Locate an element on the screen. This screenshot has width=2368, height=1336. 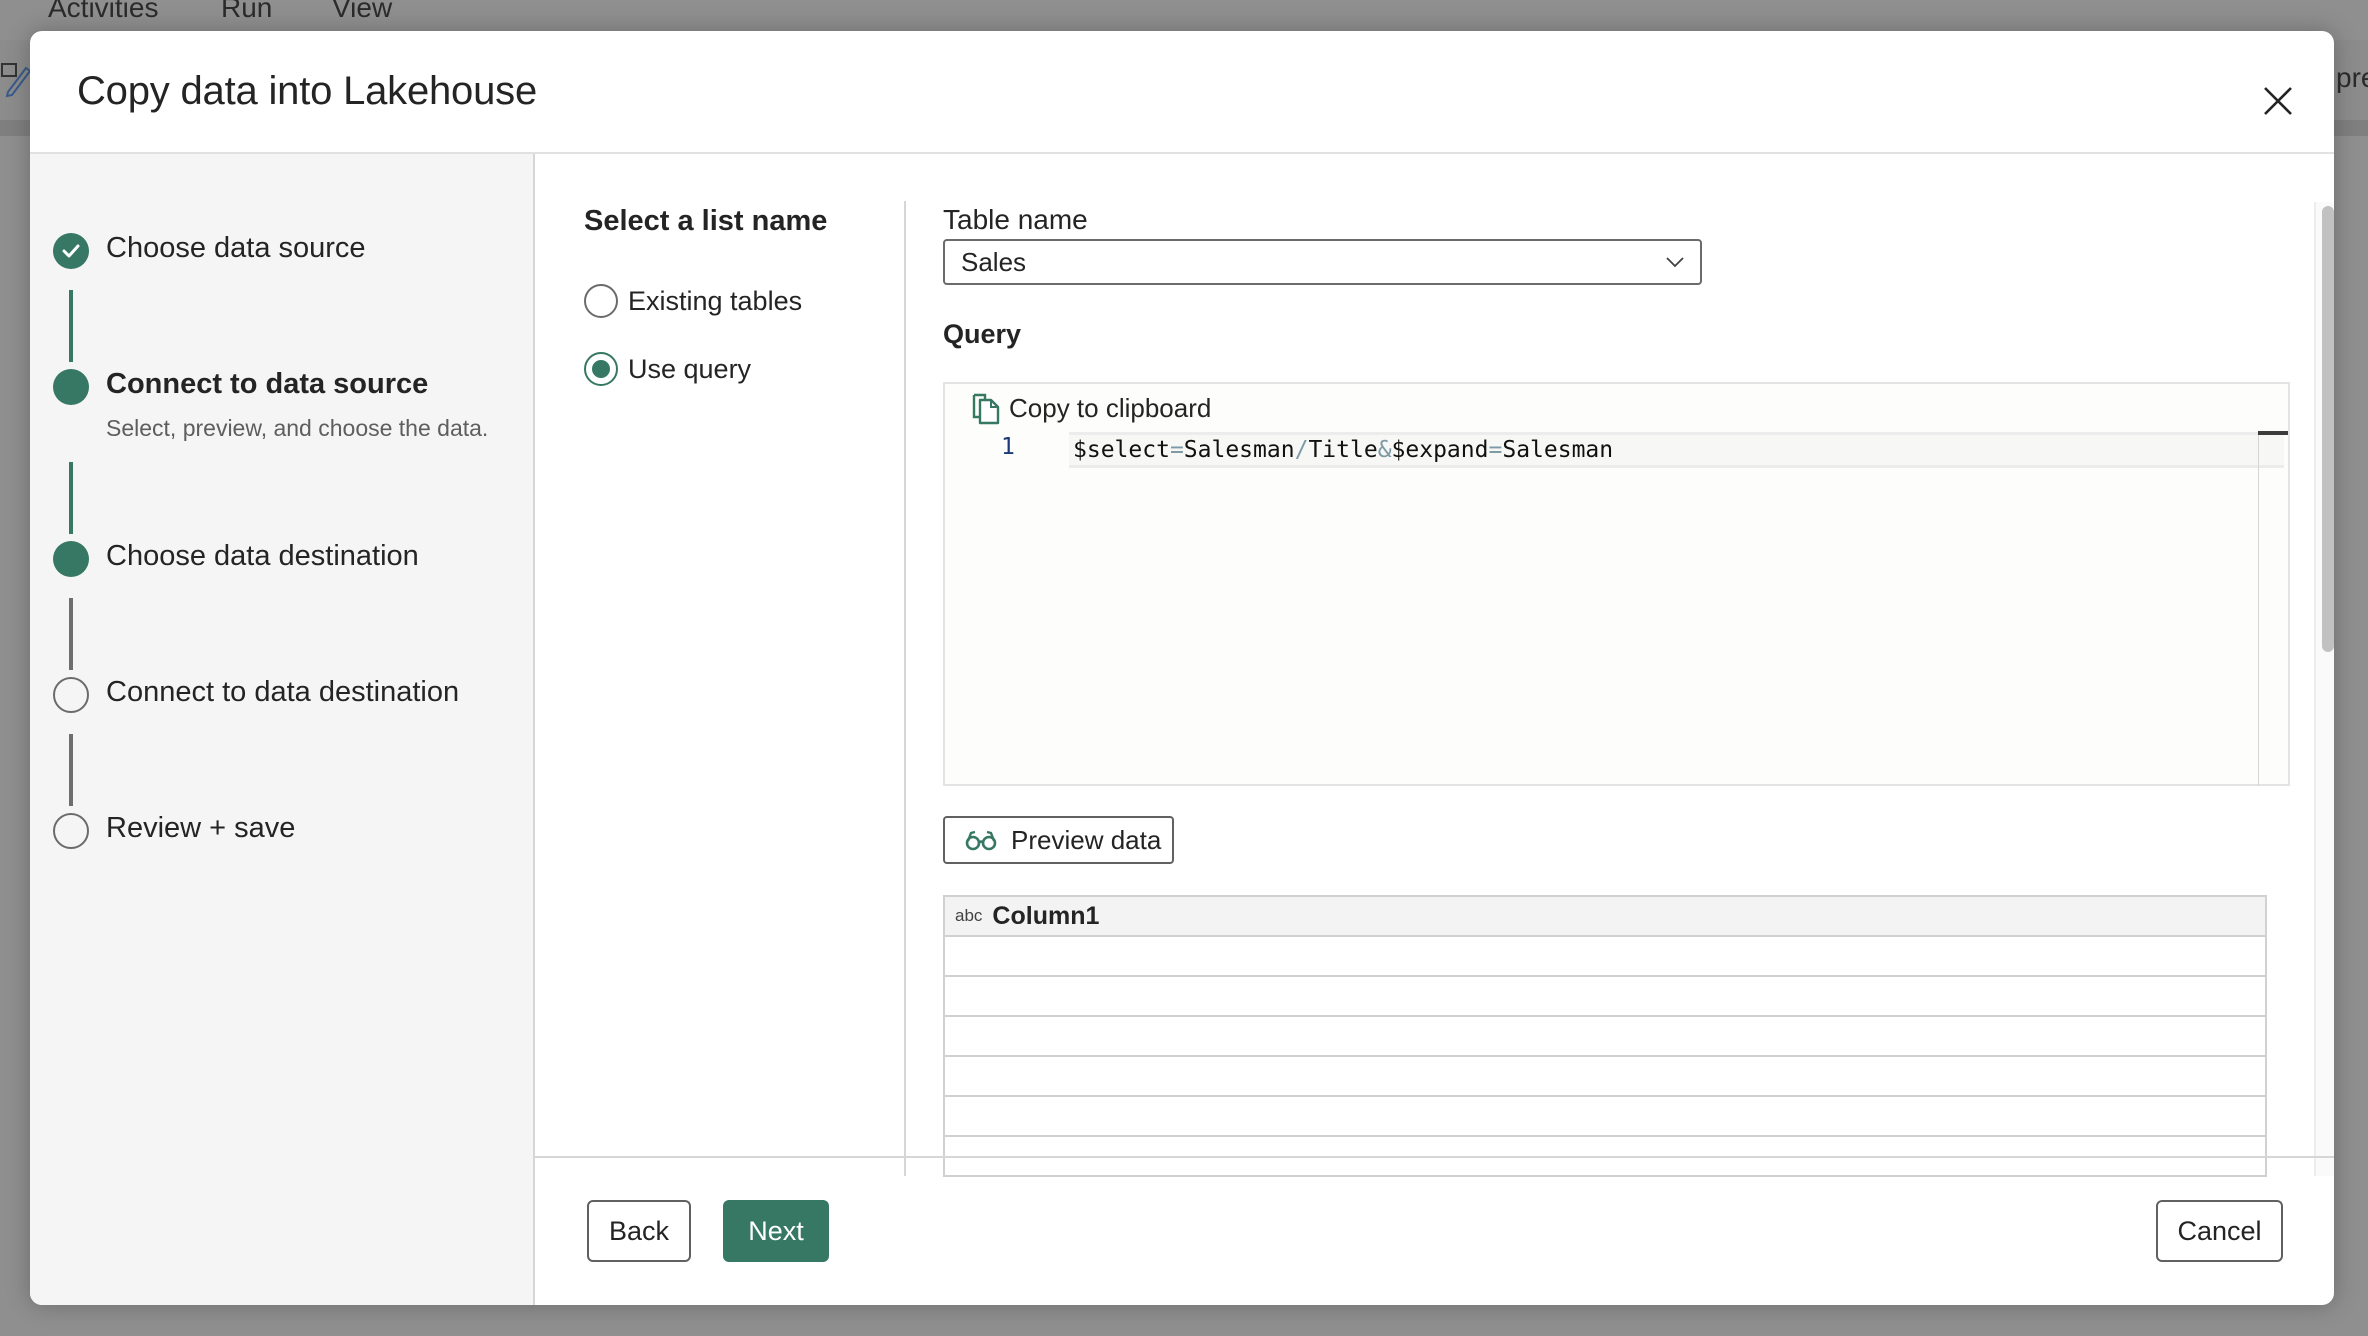
edit-icon is located at coordinates (17, 78).